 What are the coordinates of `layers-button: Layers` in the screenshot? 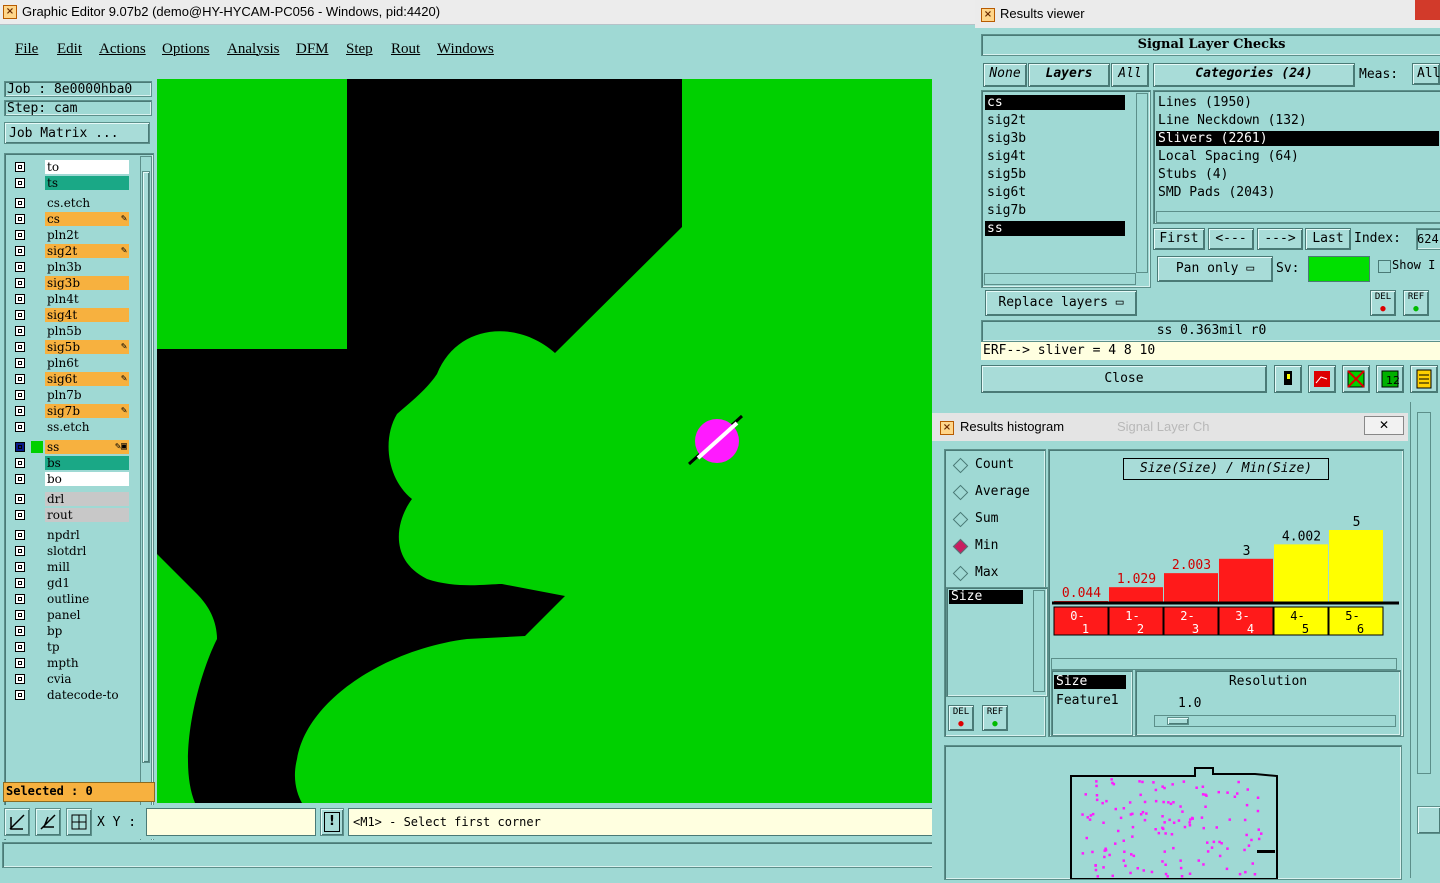 It's located at (1069, 75).